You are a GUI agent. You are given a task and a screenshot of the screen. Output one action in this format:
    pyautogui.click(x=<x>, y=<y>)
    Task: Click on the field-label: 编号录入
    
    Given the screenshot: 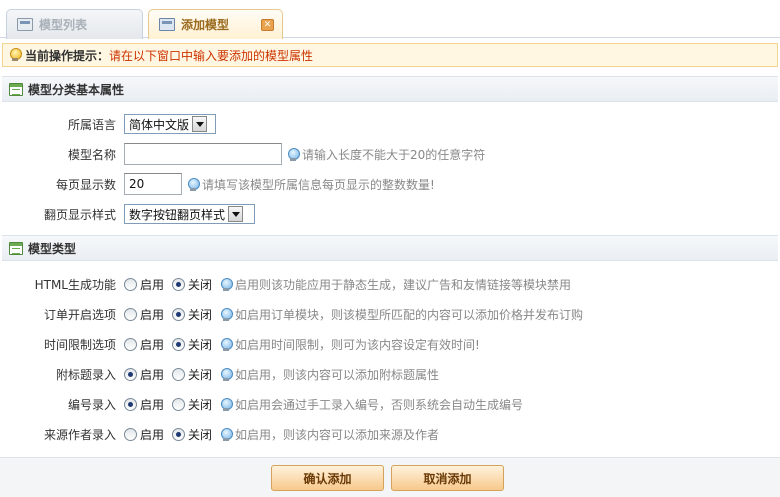 What is the action you would take?
    pyautogui.click(x=91, y=404)
    